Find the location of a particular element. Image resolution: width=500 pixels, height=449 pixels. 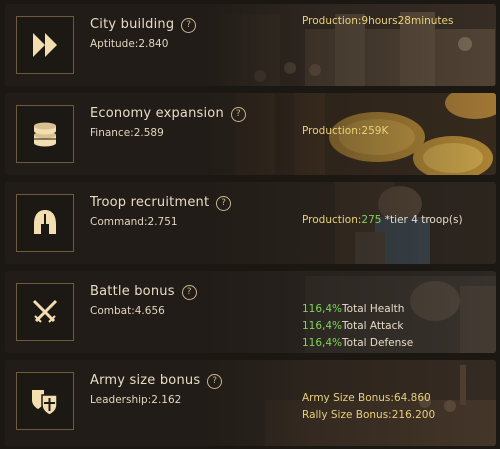

battle-bonus-title: Battle bonus? is located at coordinates (143, 292).